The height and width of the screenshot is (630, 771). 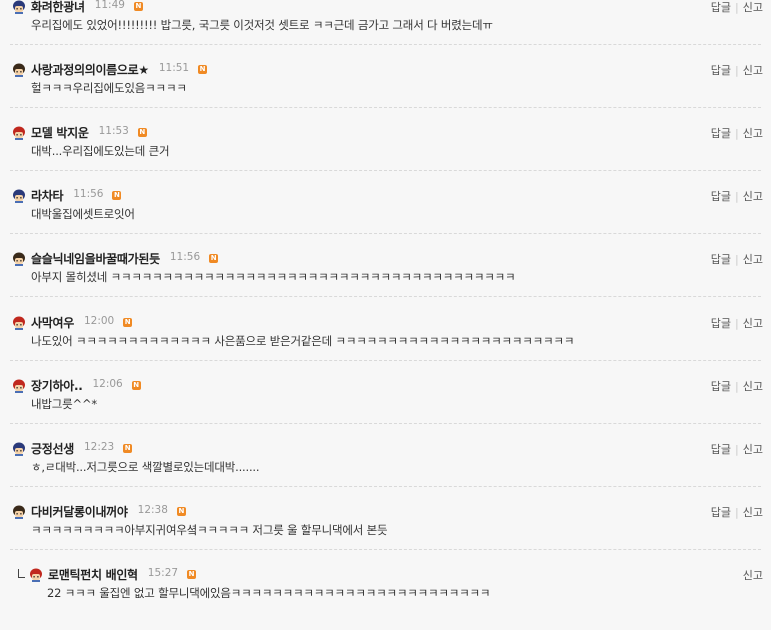 What do you see at coordinates (99, 446) in the screenshot?
I see `timestamp: 12:23` at bounding box center [99, 446].